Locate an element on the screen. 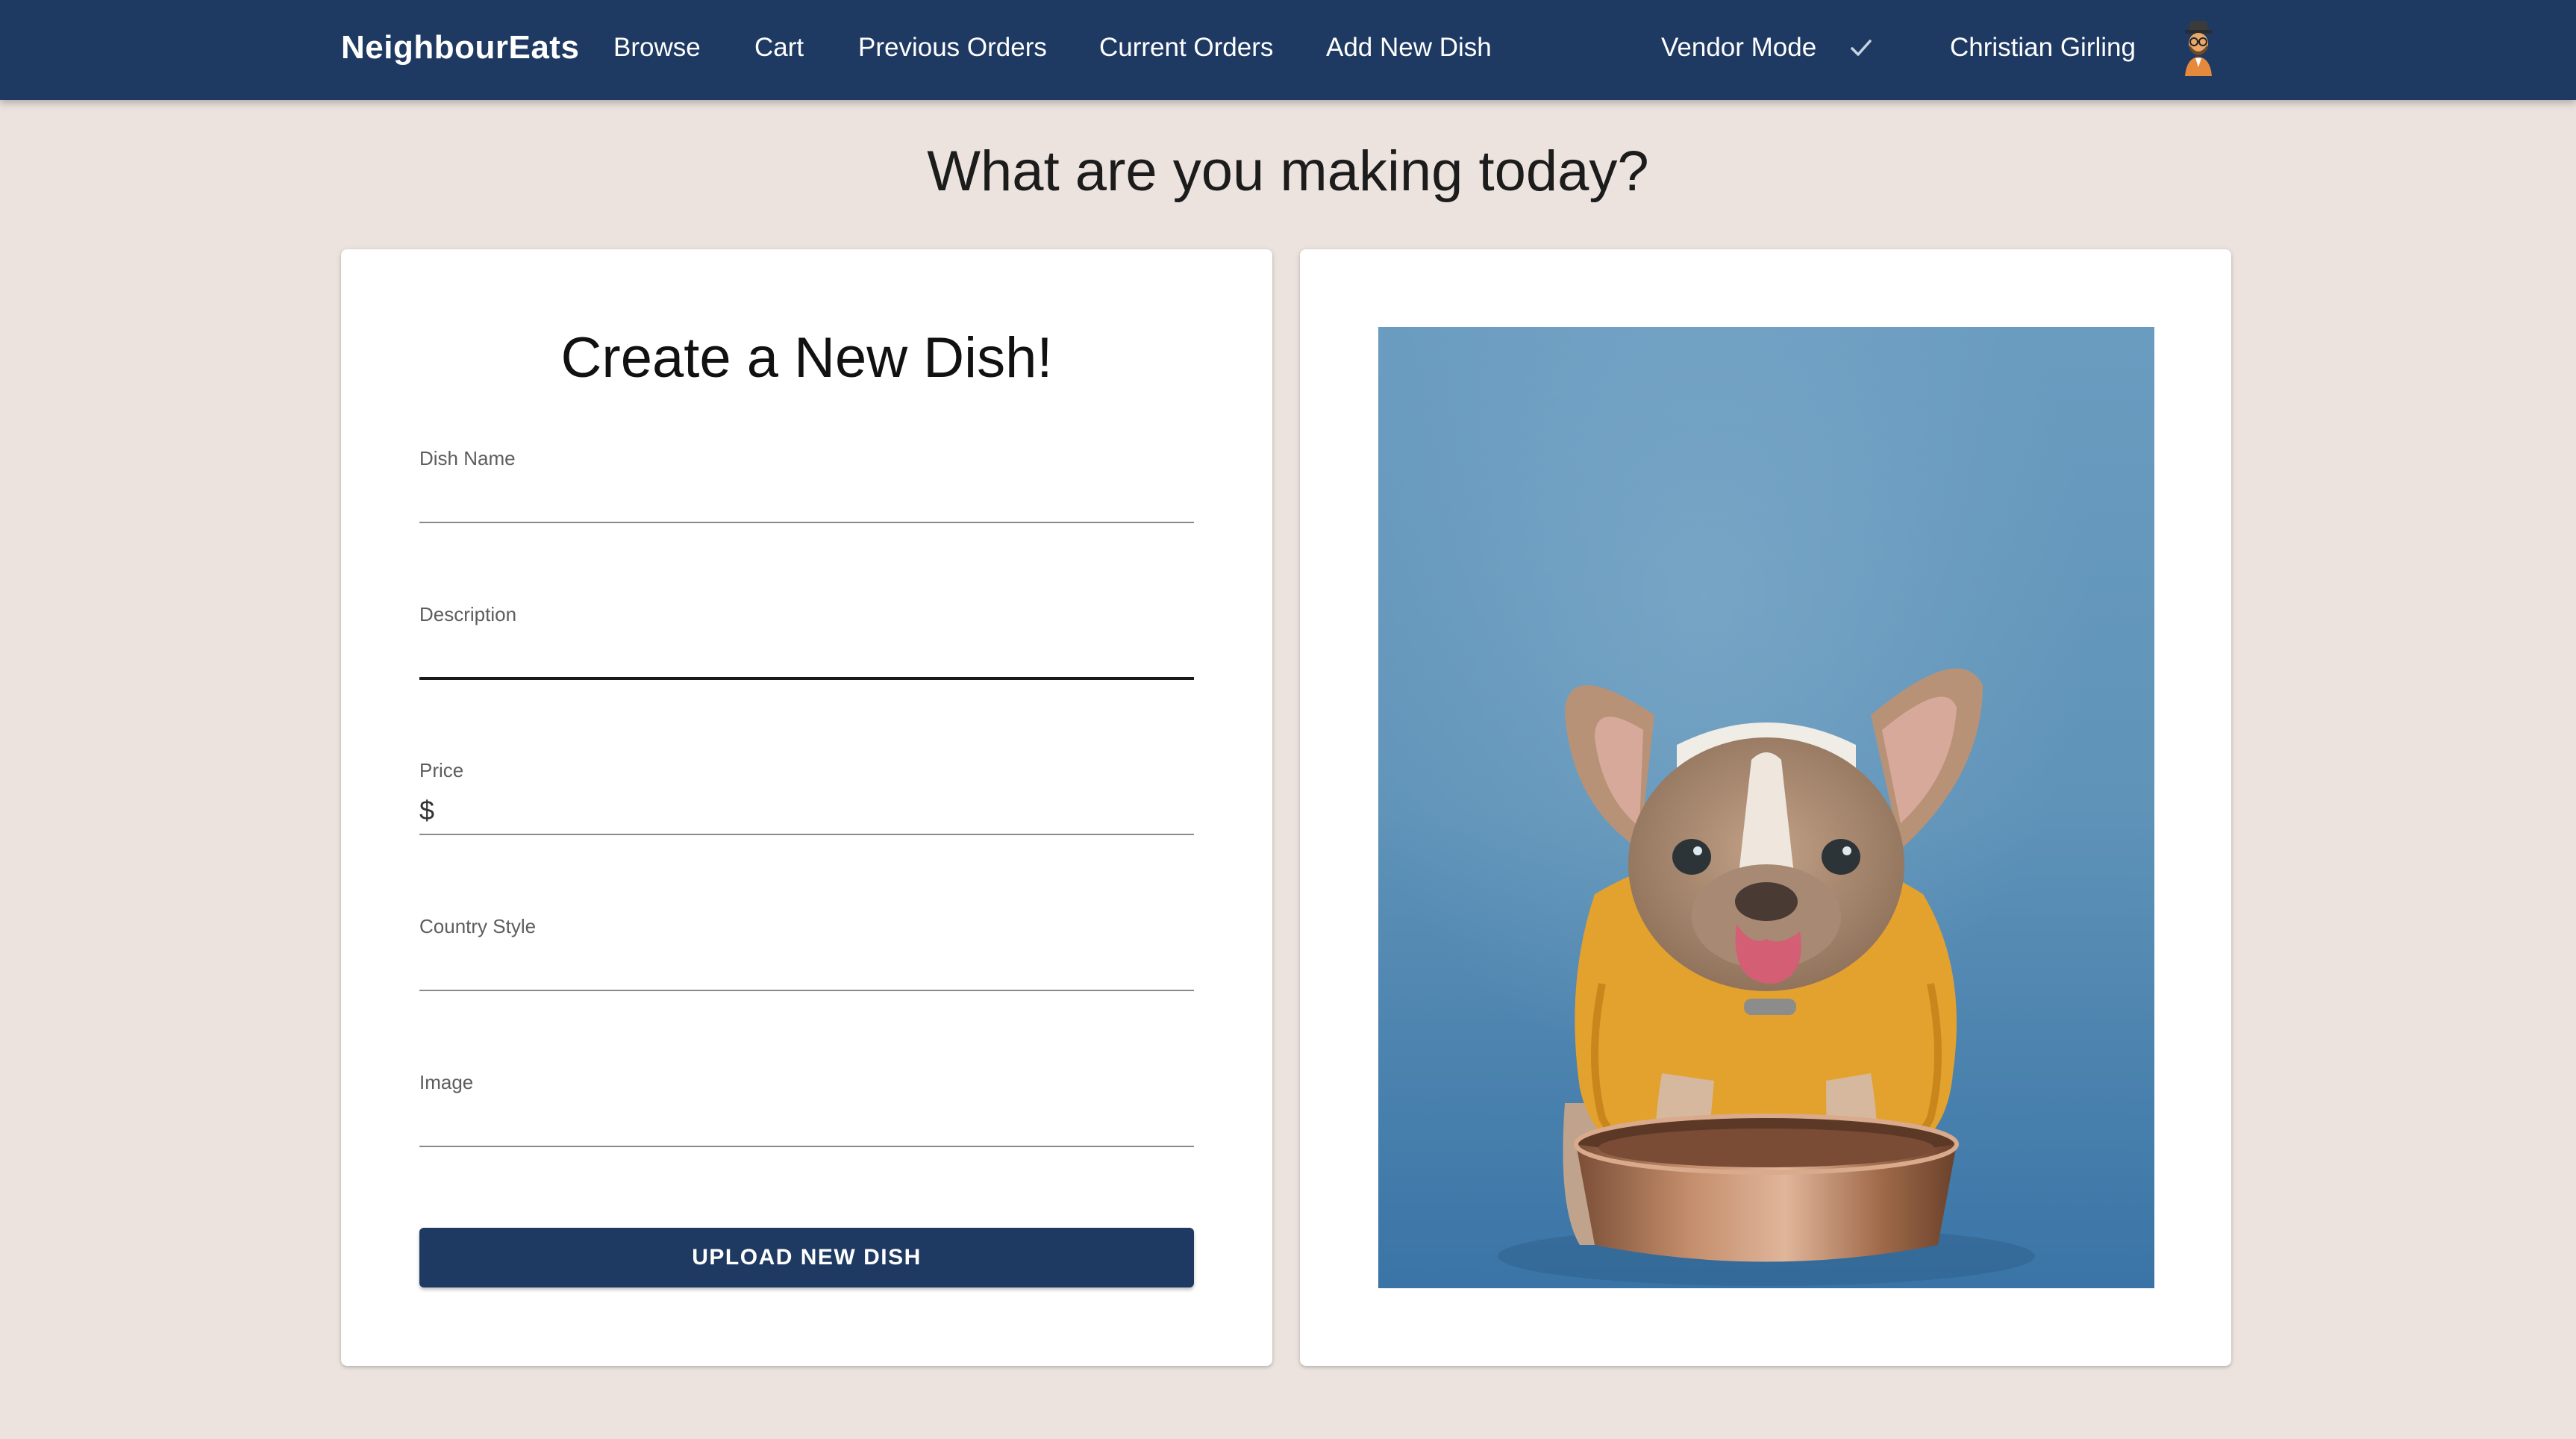  user-name: Christian Girling is located at coordinates (2043, 48).